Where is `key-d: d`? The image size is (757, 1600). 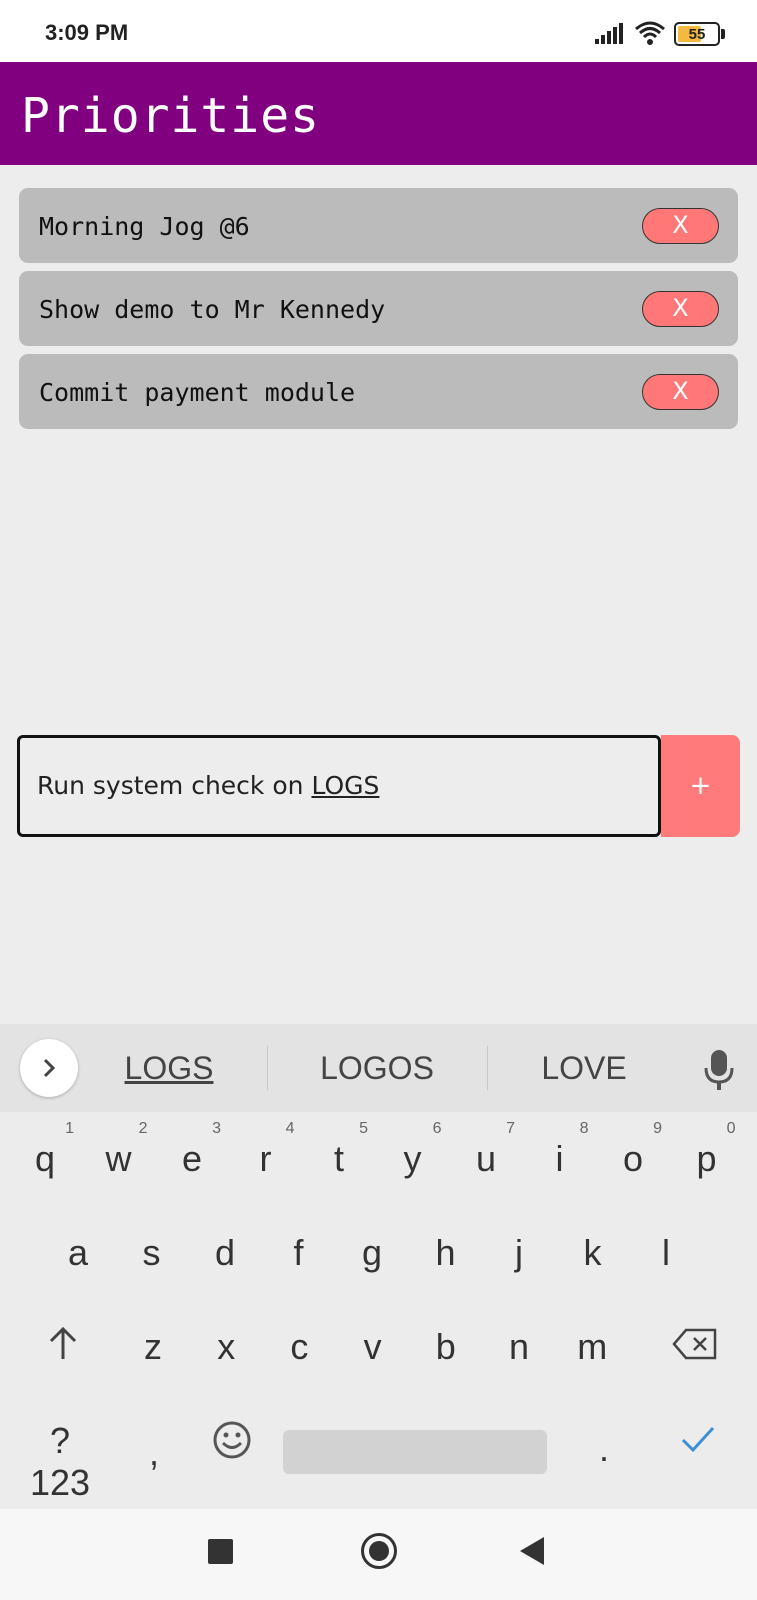 key-d: d is located at coordinates (225, 1251).